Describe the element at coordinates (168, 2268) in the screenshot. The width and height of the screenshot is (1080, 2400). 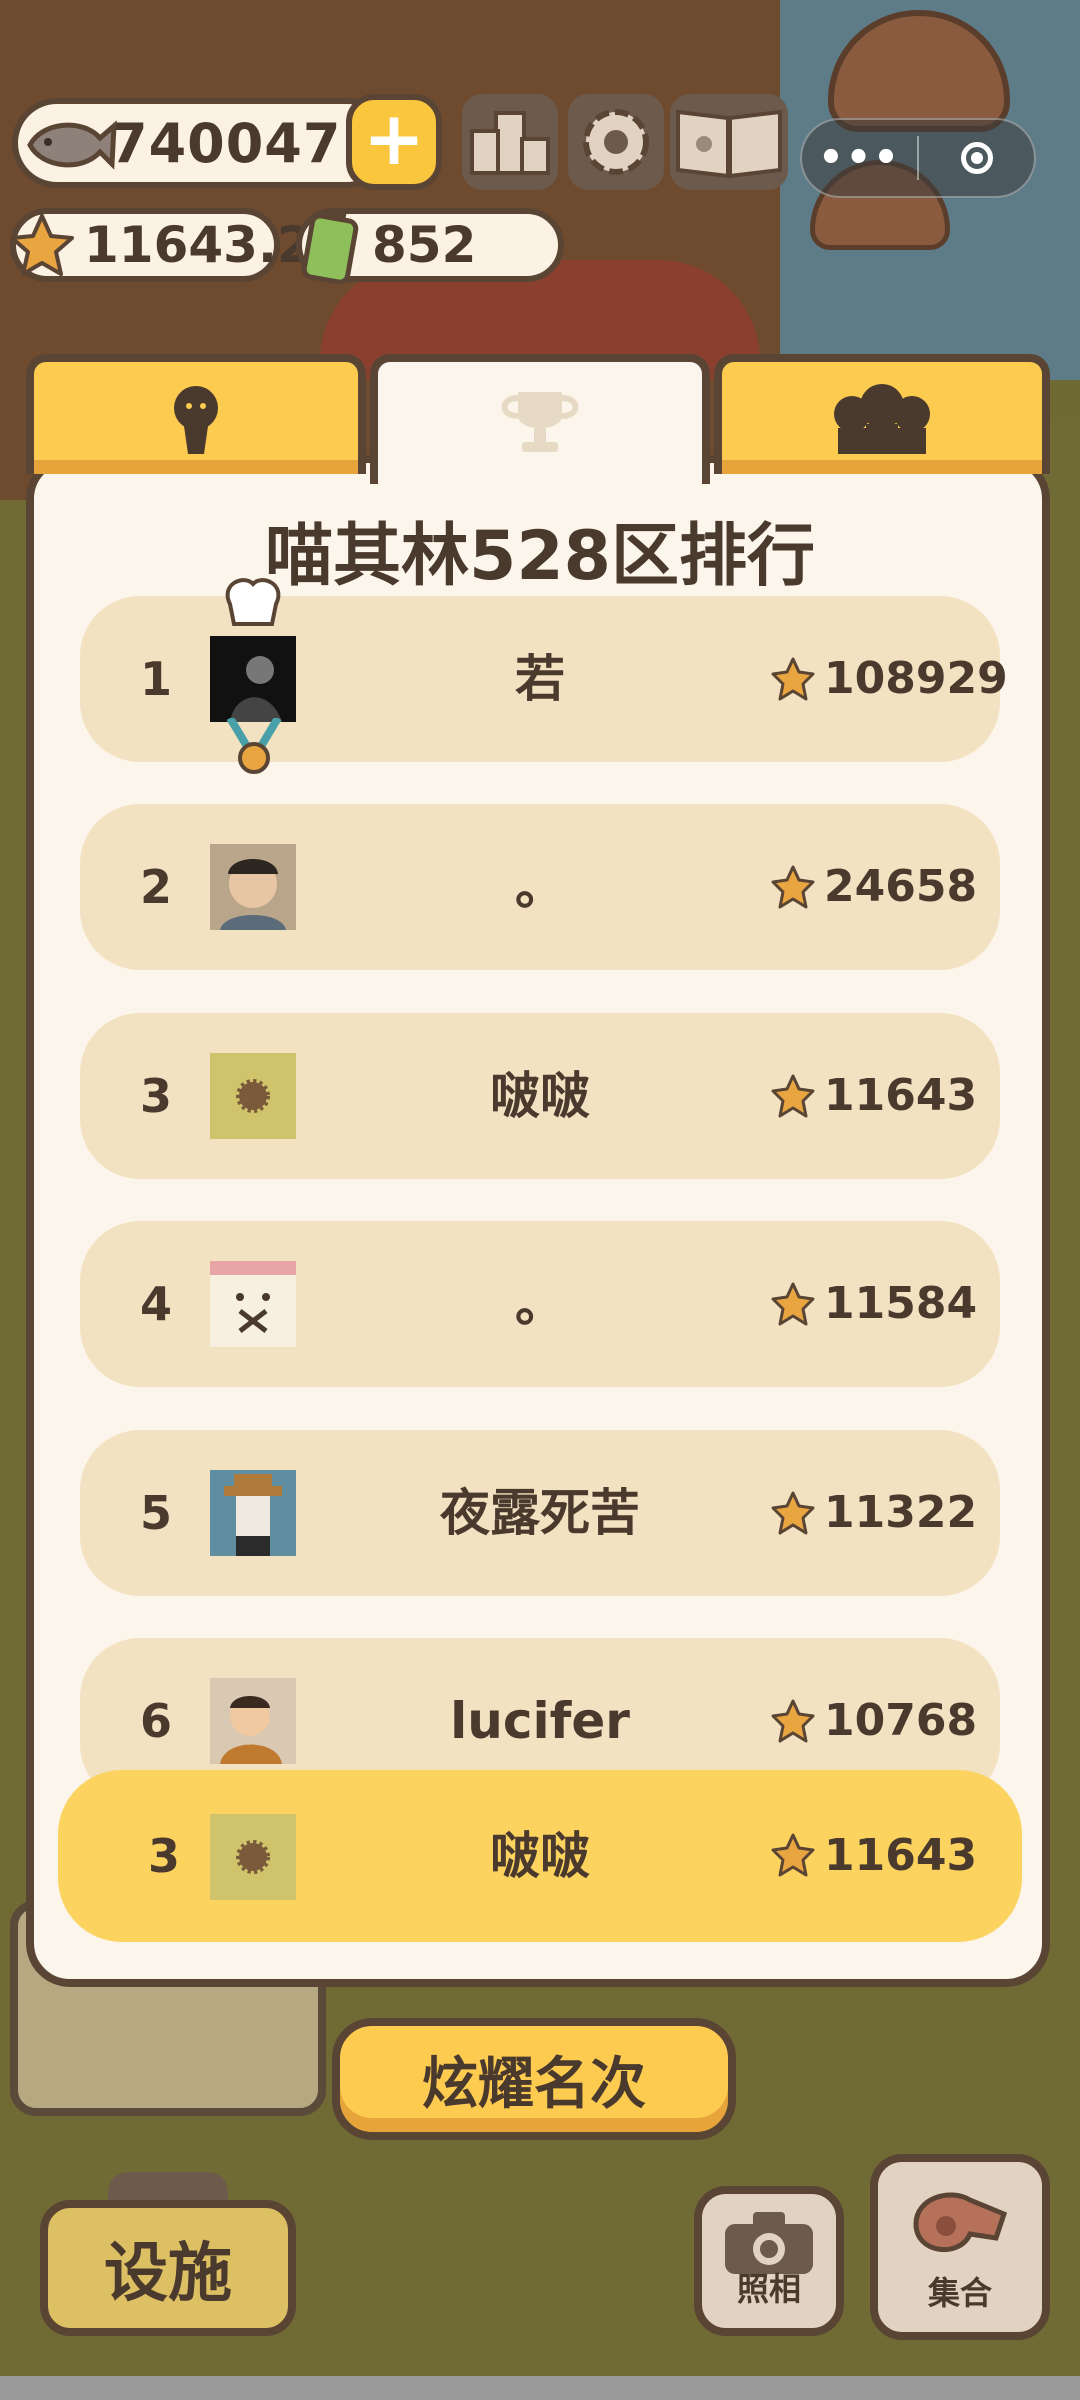
I see `facilities-button: 设施` at that location.